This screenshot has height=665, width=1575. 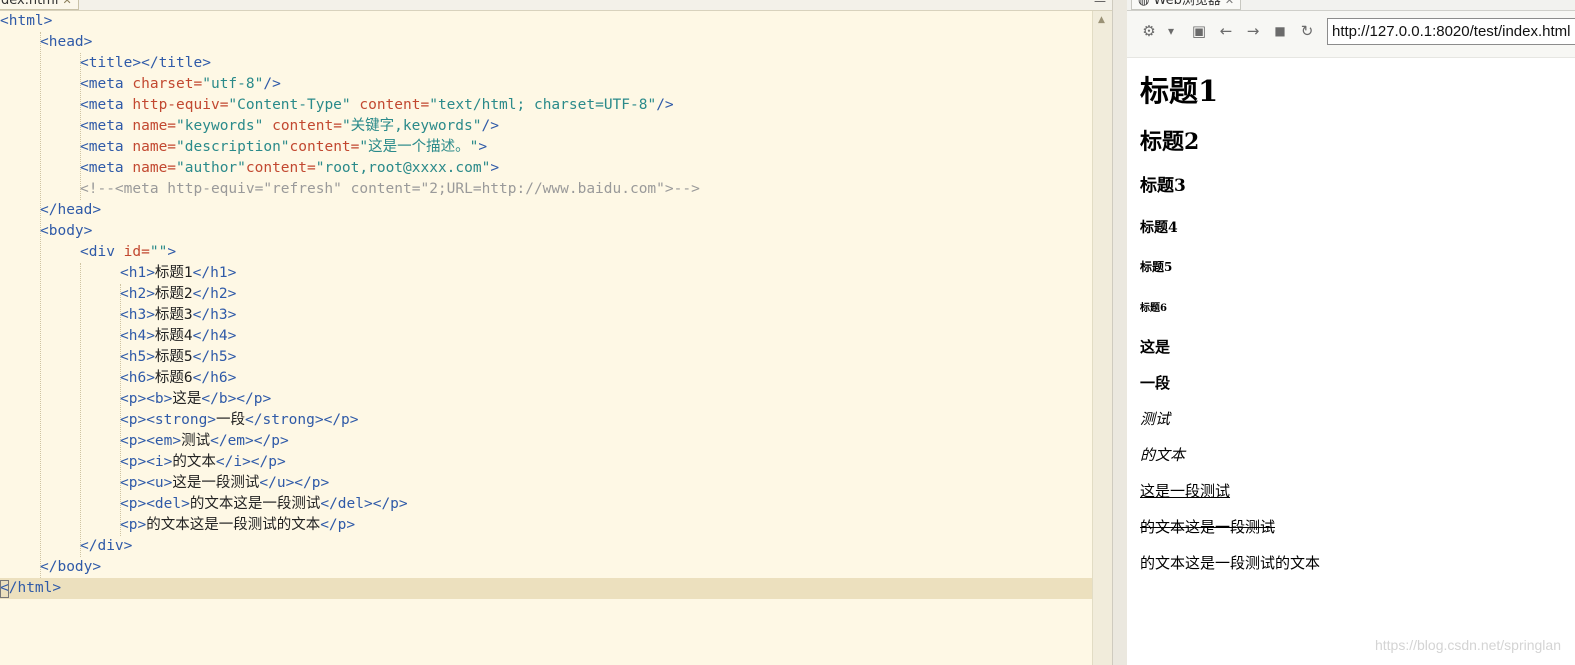 I want to click on forward-icon: →, so click(x=1253, y=31).